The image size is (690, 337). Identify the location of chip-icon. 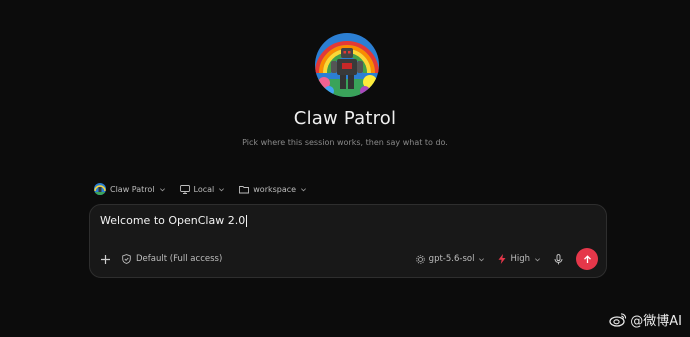
(420, 259).